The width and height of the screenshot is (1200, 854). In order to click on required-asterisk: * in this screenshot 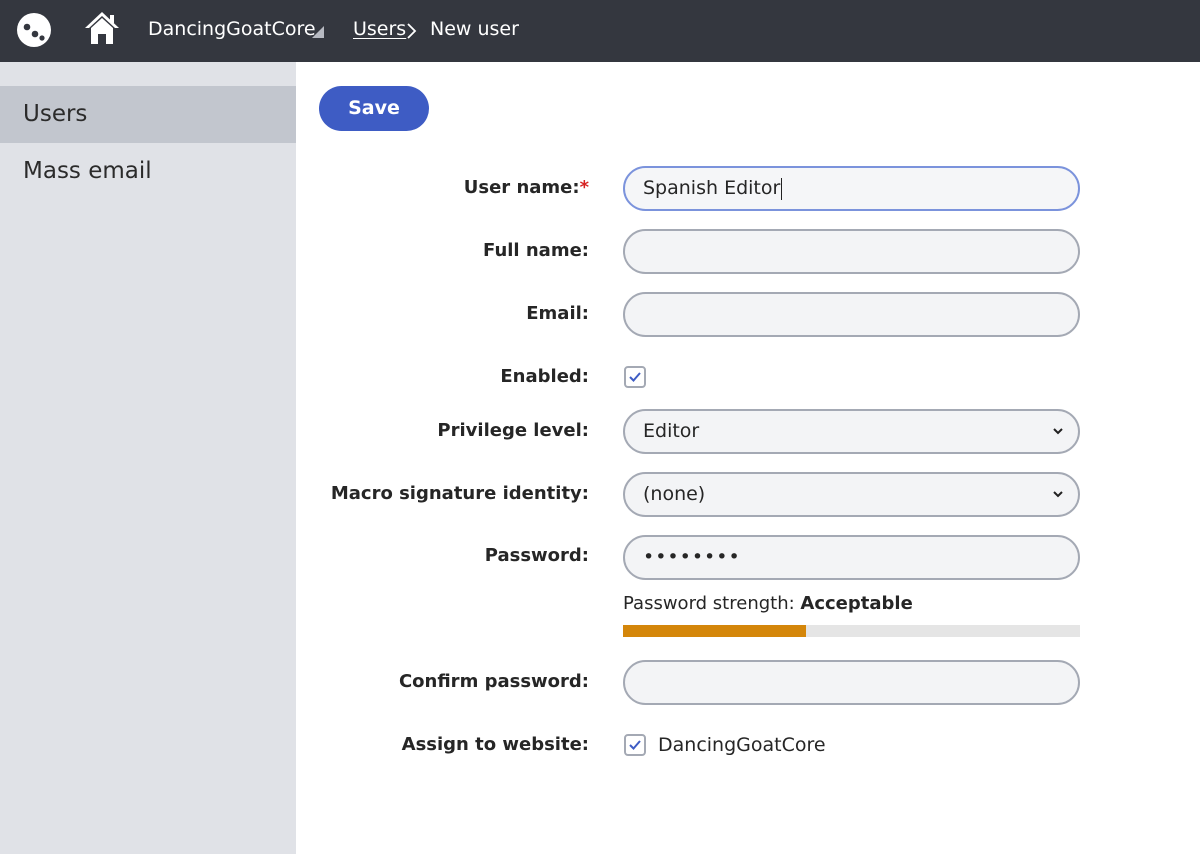, I will do `click(584, 187)`.